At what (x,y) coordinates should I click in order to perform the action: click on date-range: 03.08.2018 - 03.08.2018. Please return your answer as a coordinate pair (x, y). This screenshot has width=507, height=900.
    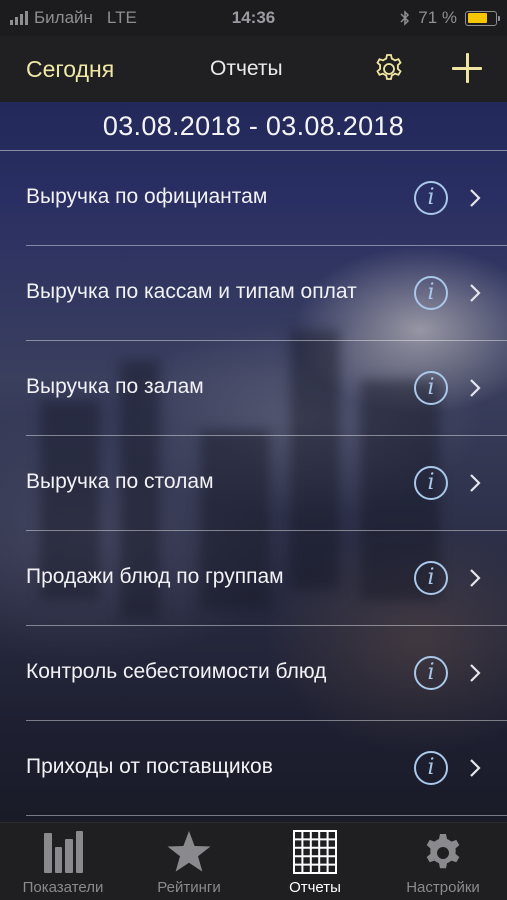
    Looking at the image, I should click on (253, 126).